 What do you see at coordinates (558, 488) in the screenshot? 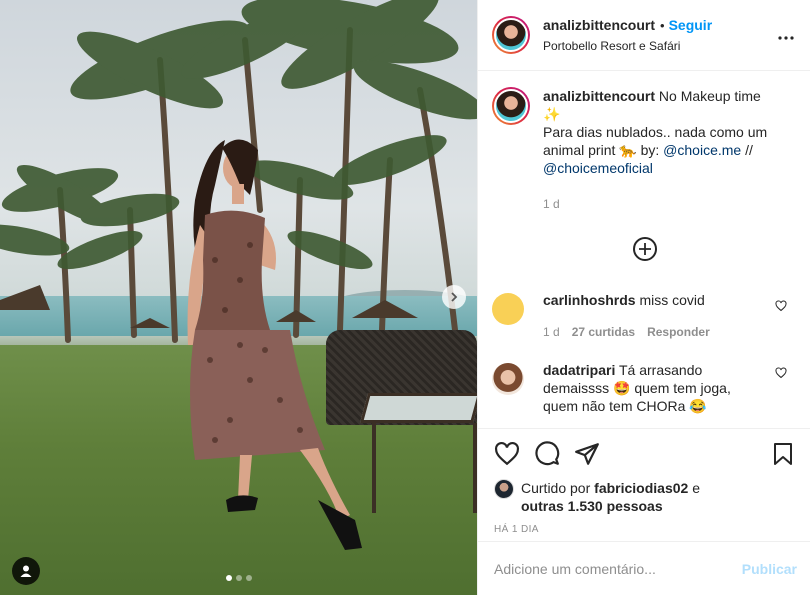
I see `liked-by-prefix: Curtido por` at bounding box center [558, 488].